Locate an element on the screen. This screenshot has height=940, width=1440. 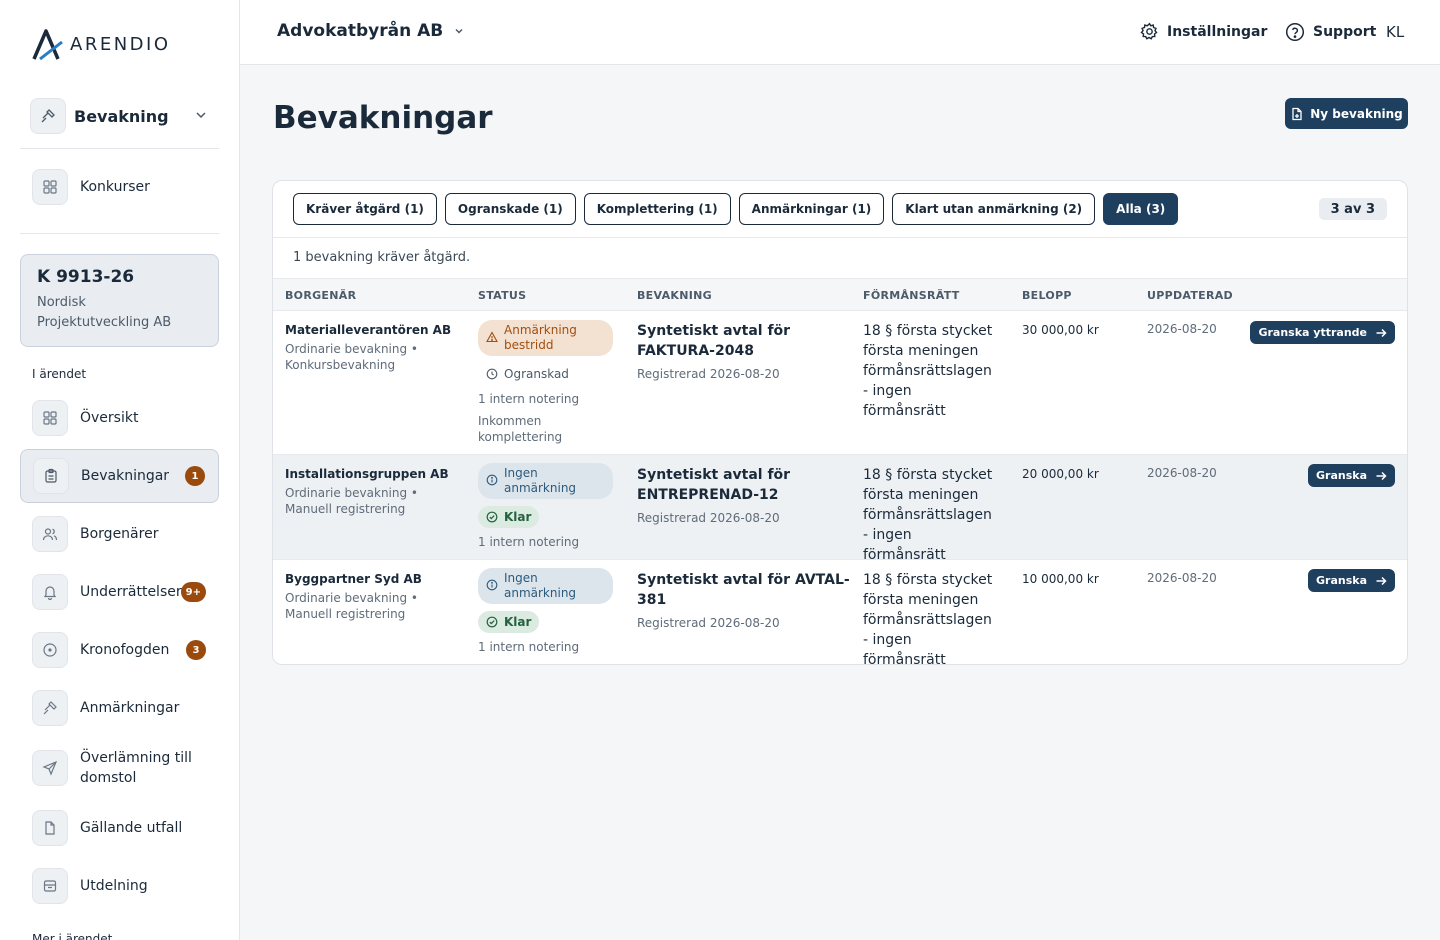
arendio-logo: ARENDIO is located at coordinates (101, 44).